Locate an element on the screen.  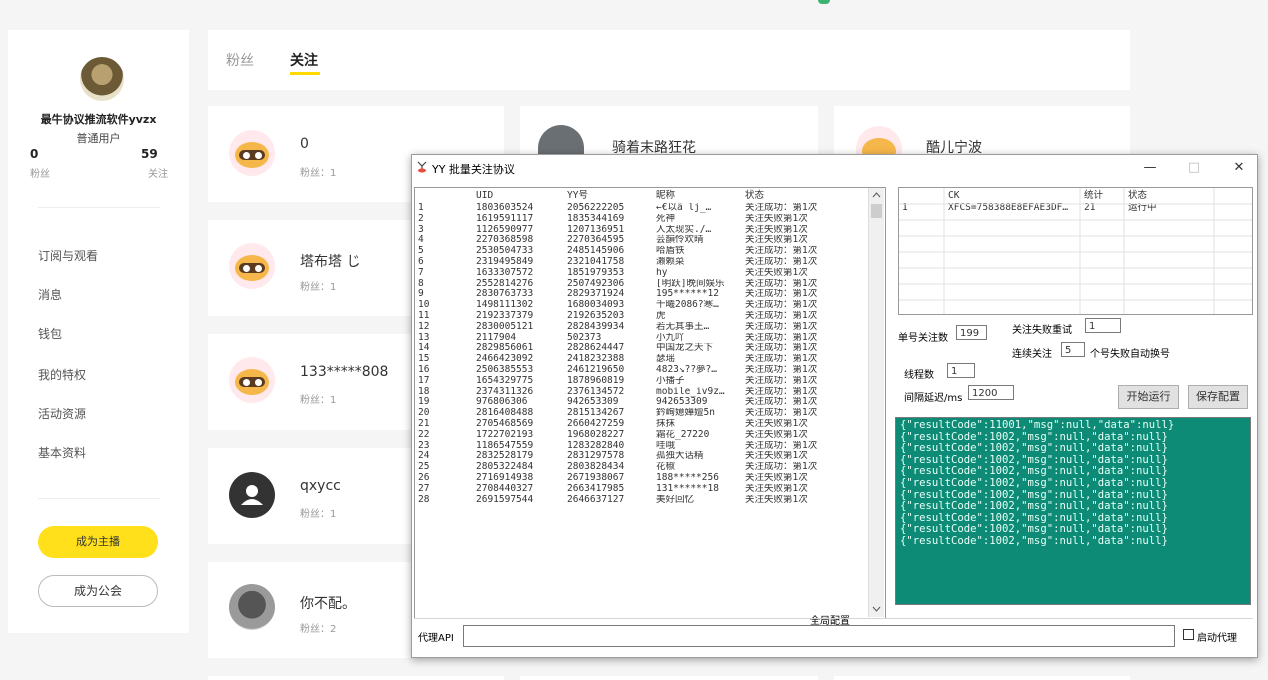
become-guild-button: 成为公会 is located at coordinates (98, 591).